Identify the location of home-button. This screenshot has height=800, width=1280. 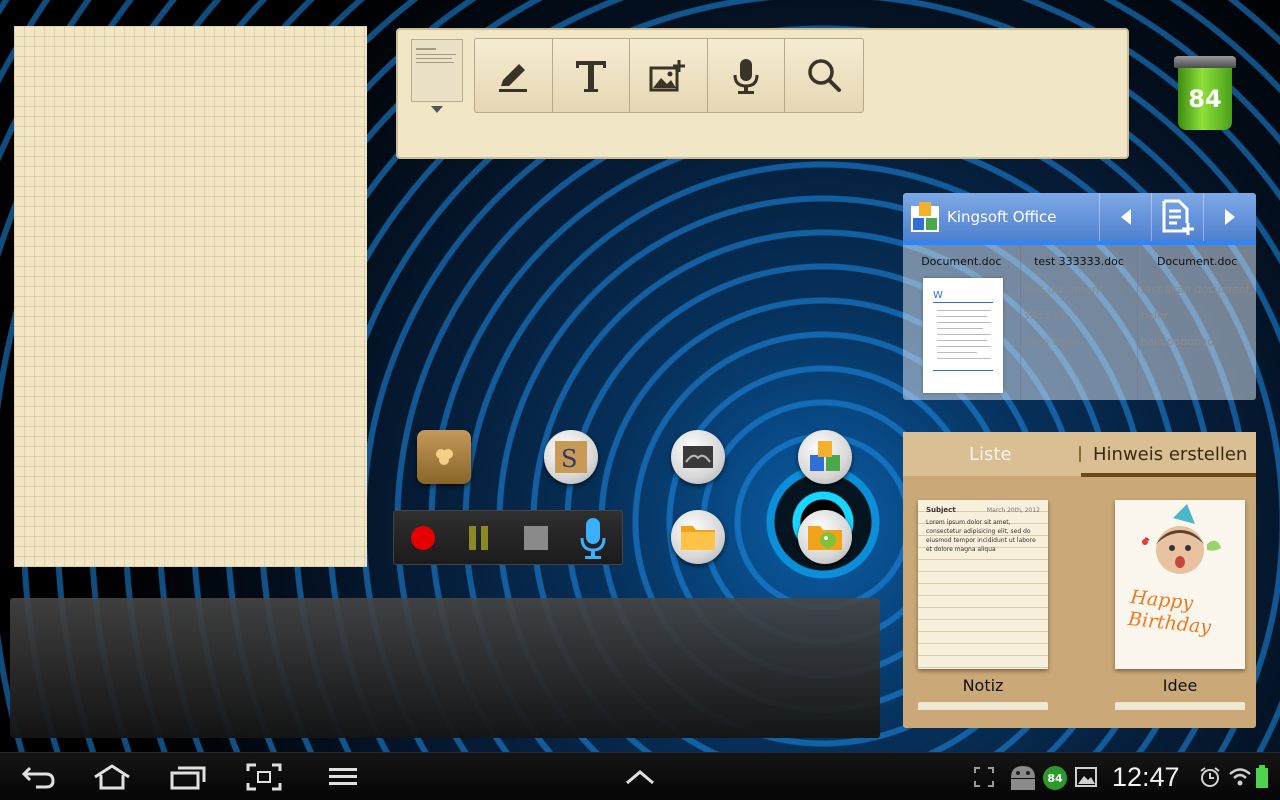
(112, 777).